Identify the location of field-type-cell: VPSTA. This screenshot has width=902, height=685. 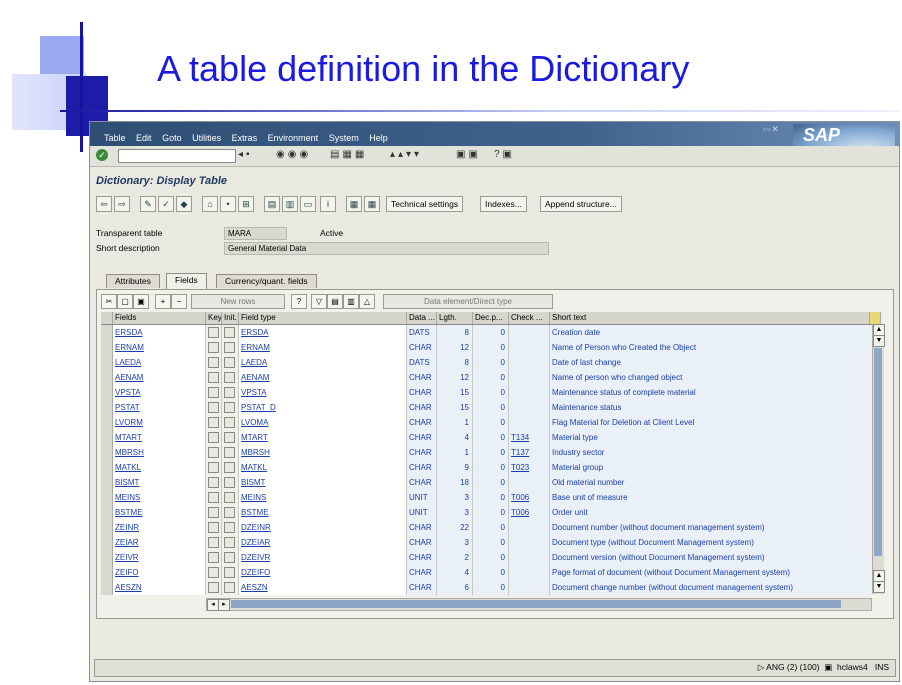
(323, 392).